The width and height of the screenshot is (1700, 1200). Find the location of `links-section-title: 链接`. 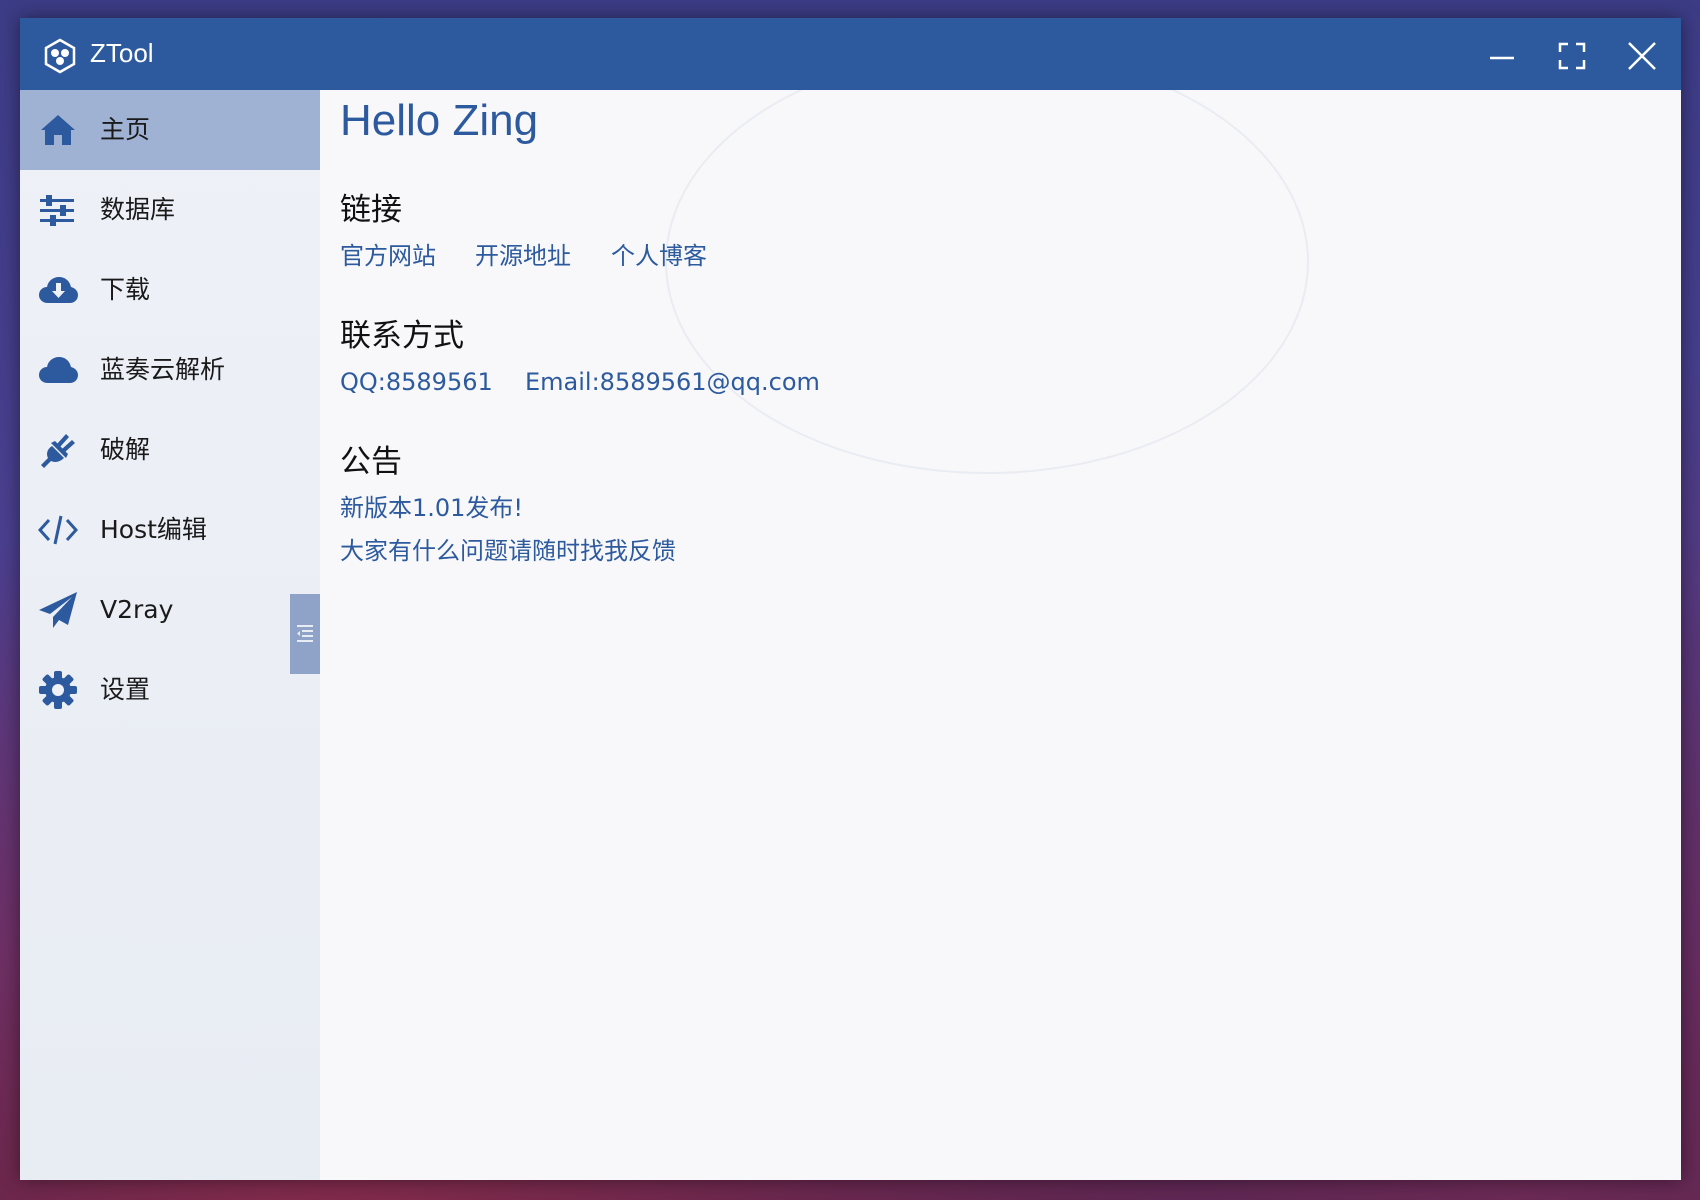

links-section-title: 链接 is located at coordinates (371, 210).